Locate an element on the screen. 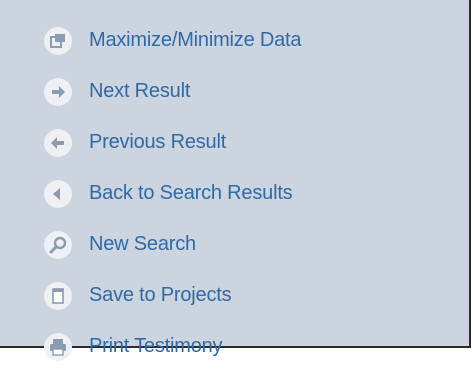 The height and width of the screenshot is (372, 473). save-to-projects-link: Save to Projects is located at coordinates (172, 295).